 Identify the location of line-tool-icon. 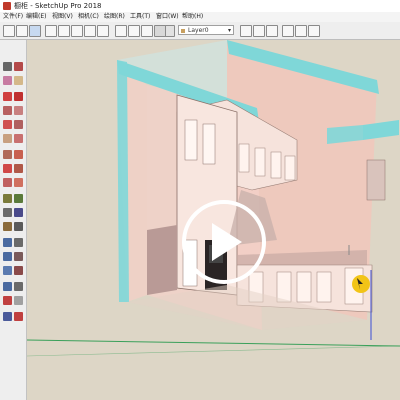
(7, 96).